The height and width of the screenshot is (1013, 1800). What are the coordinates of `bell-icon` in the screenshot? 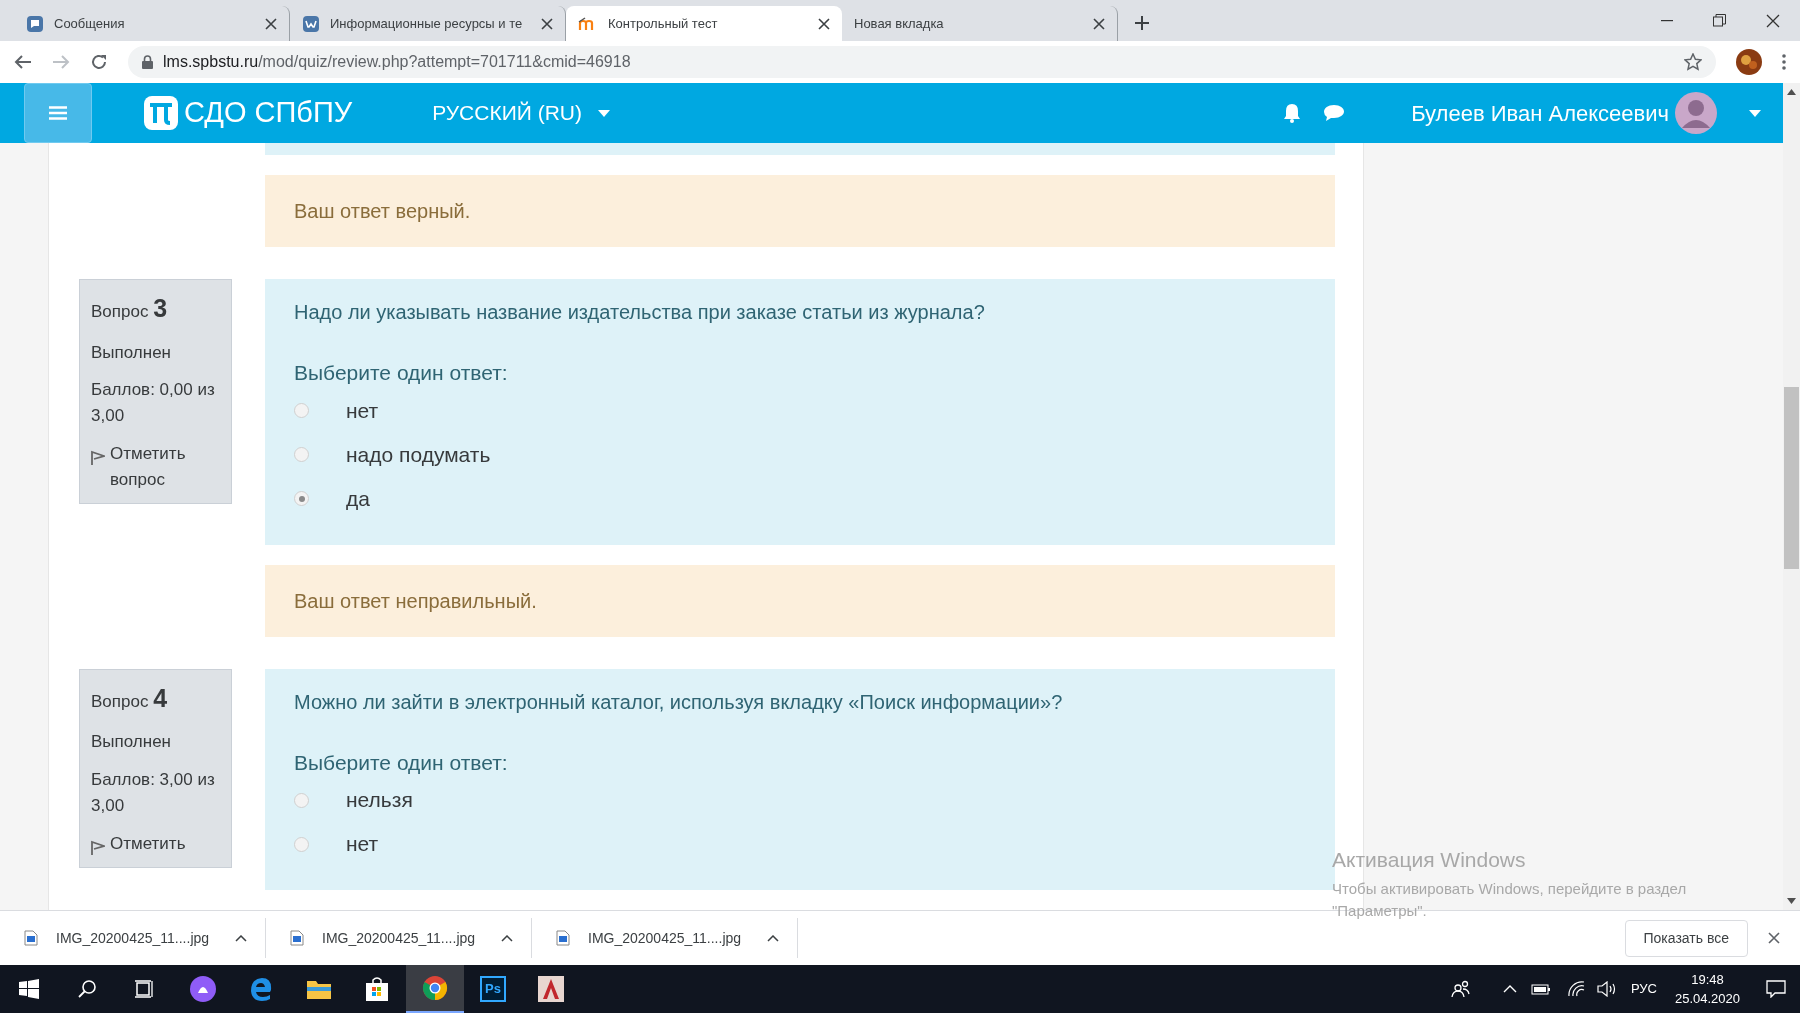 It's located at (1292, 113).